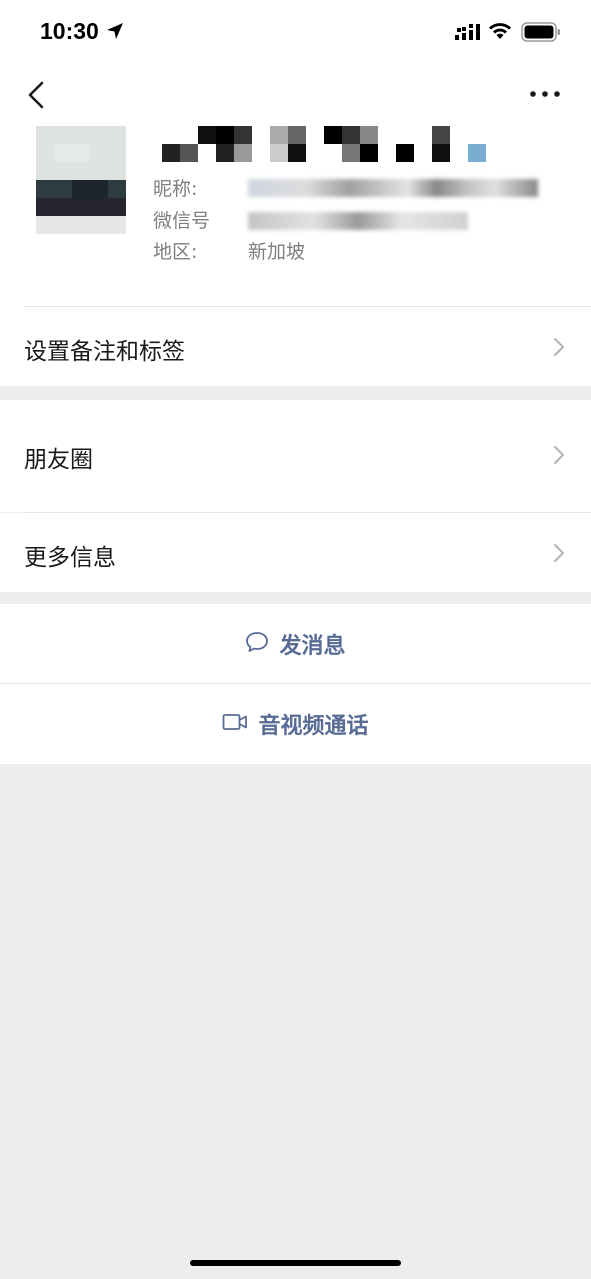 The height and width of the screenshot is (1279, 591). Describe the element at coordinates (313, 726) in the screenshot. I see `video-call-label: 音视频通话` at that location.